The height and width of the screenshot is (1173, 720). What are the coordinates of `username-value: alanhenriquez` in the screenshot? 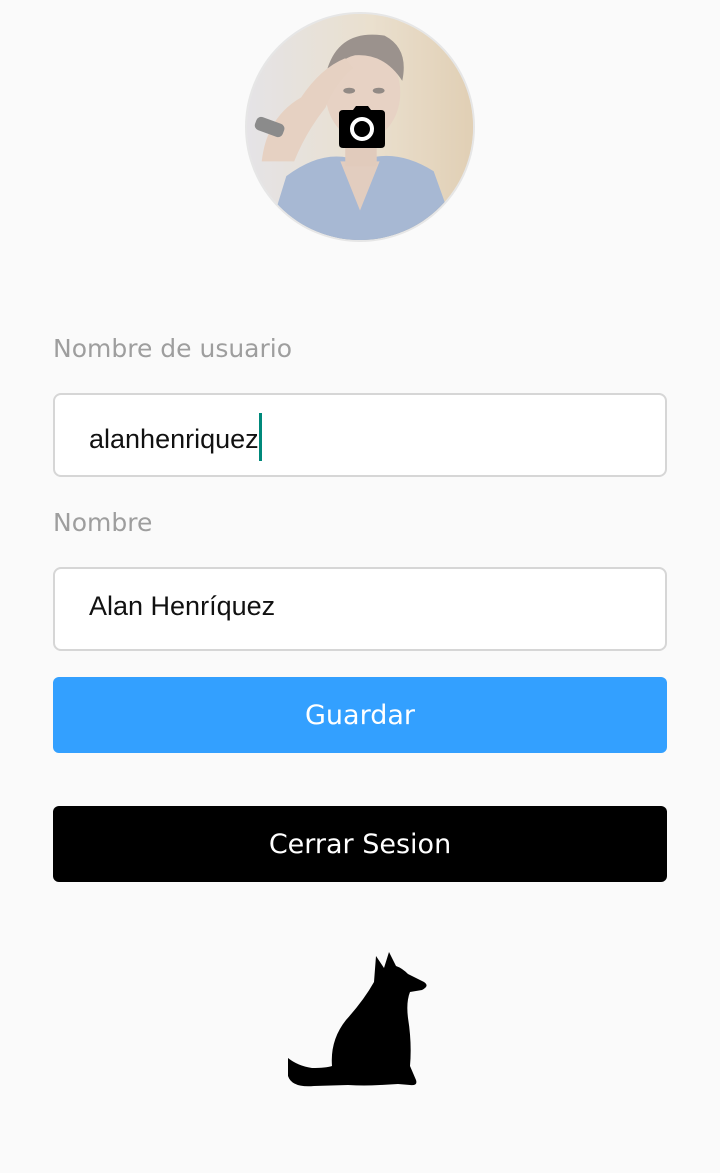 It's located at (174, 439).